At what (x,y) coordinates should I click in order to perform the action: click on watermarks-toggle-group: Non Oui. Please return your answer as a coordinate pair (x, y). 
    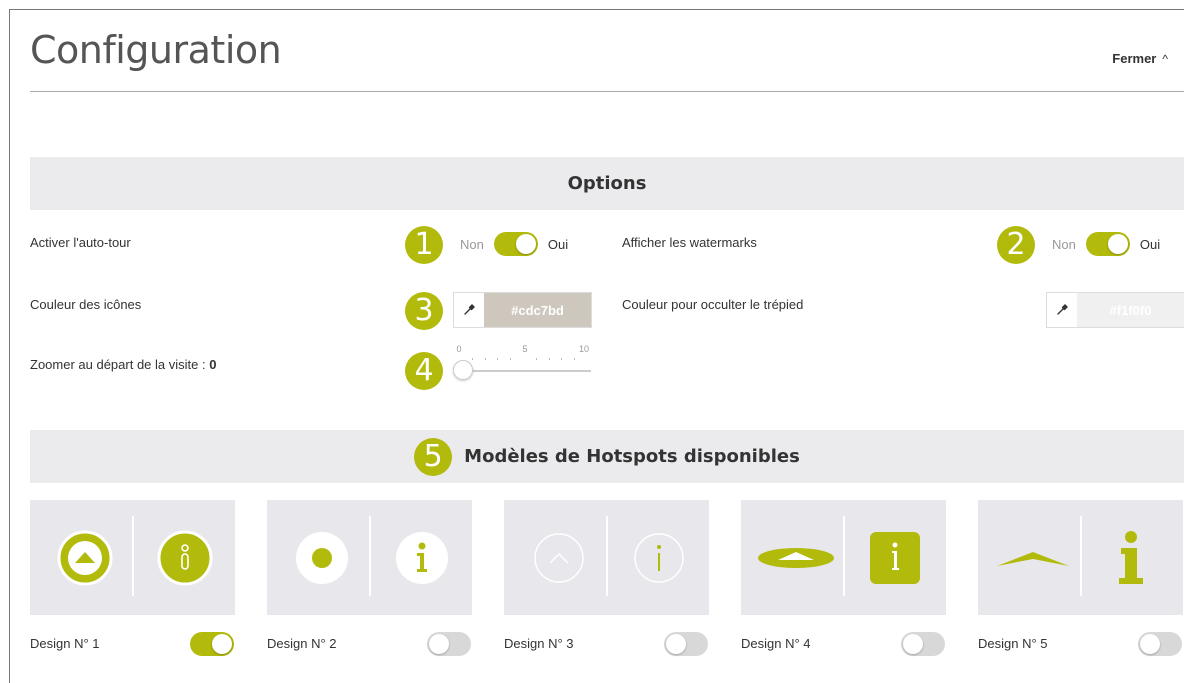
    Looking at the image, I should click on (1106, 244).